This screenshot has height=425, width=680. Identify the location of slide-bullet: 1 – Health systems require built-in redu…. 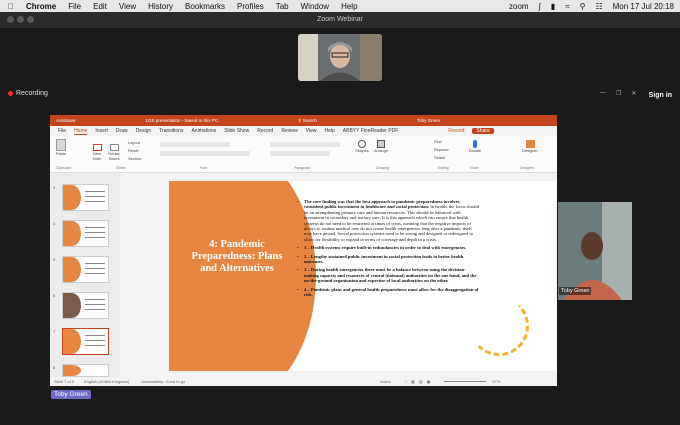
(388, 248).